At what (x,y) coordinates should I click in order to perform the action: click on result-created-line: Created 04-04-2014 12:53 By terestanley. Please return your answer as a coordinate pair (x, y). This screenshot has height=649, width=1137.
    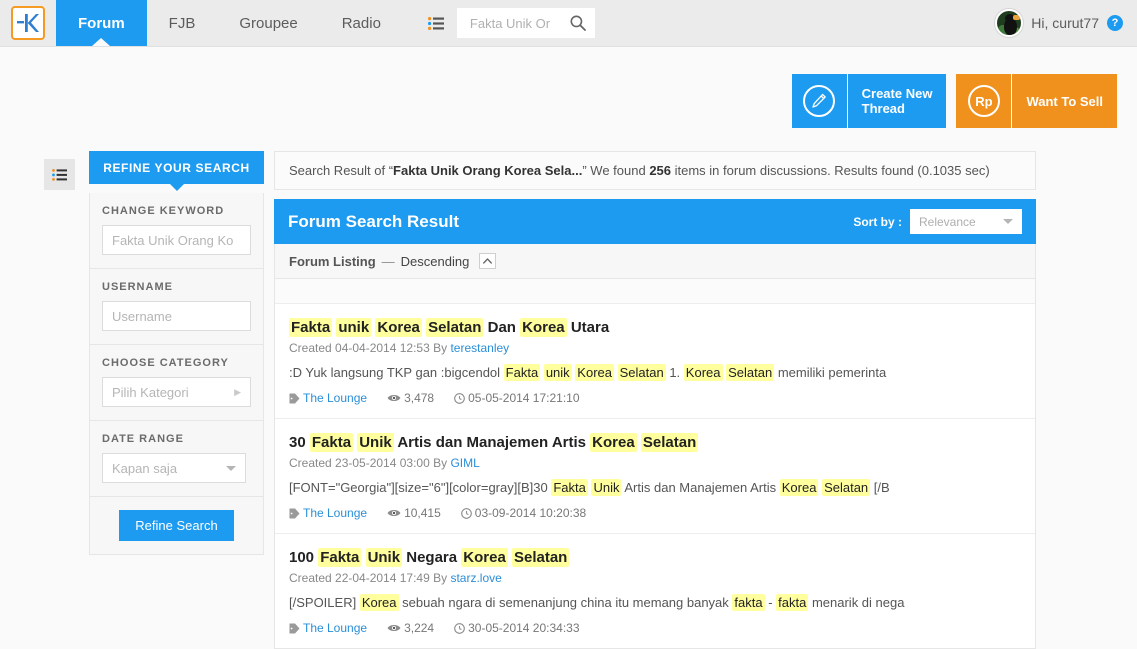
    Looking at the image, I should click on (655, 348).